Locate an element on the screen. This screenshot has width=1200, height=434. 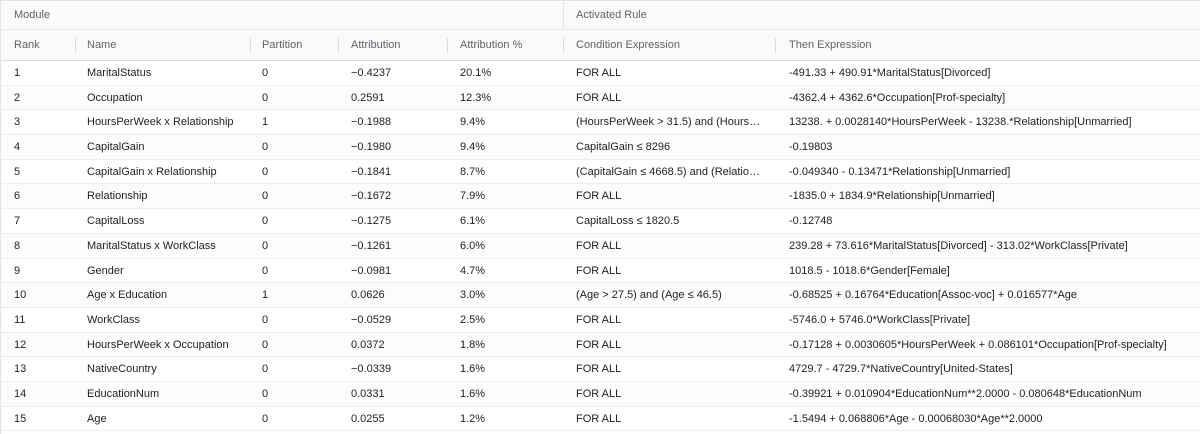
cell-rank: 15 is located at coordinates (20, 418).